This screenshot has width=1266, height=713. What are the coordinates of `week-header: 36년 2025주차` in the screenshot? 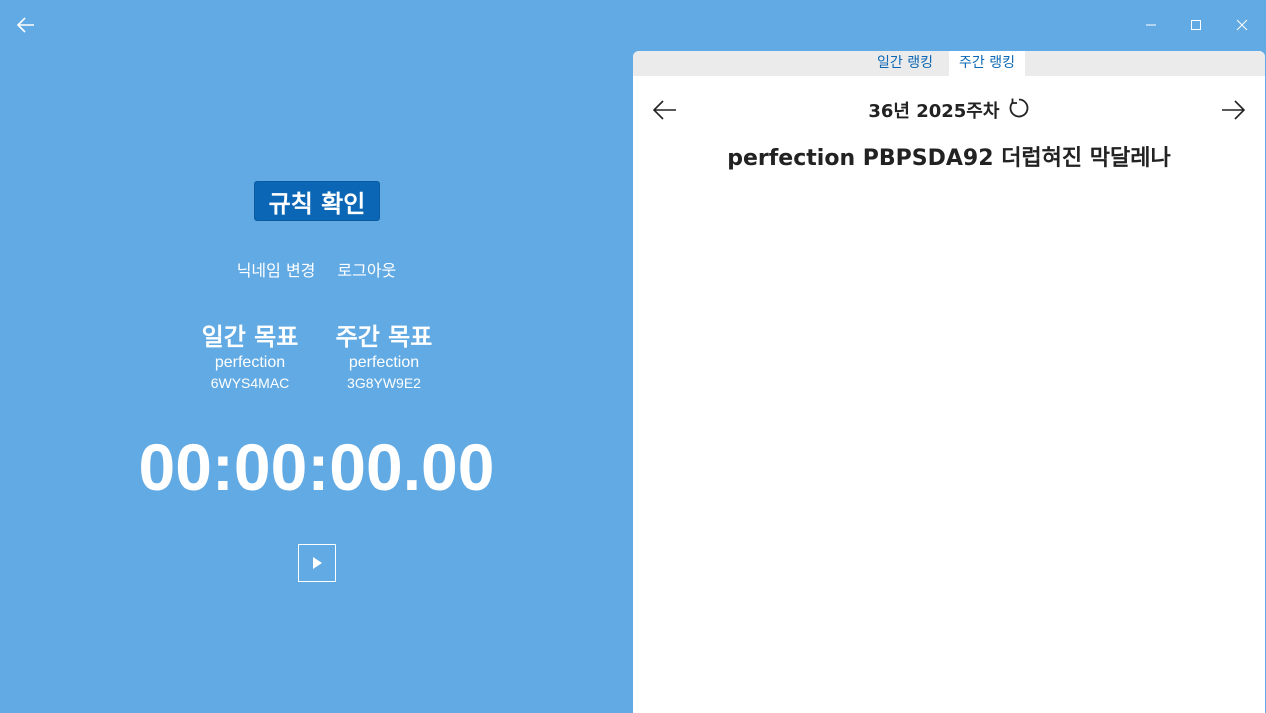 It's located at (949, 112).